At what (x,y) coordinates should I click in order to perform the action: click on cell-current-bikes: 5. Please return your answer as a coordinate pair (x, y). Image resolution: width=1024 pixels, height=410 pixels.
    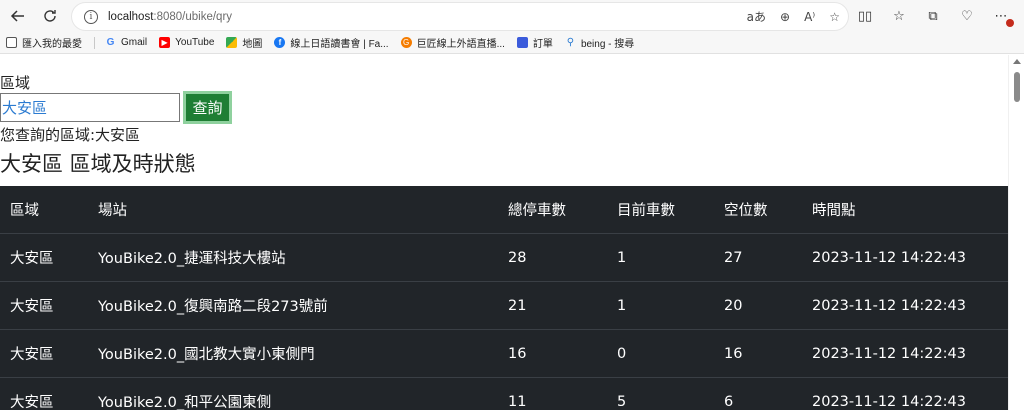
    Looking at the image, I should click on (622, 401).